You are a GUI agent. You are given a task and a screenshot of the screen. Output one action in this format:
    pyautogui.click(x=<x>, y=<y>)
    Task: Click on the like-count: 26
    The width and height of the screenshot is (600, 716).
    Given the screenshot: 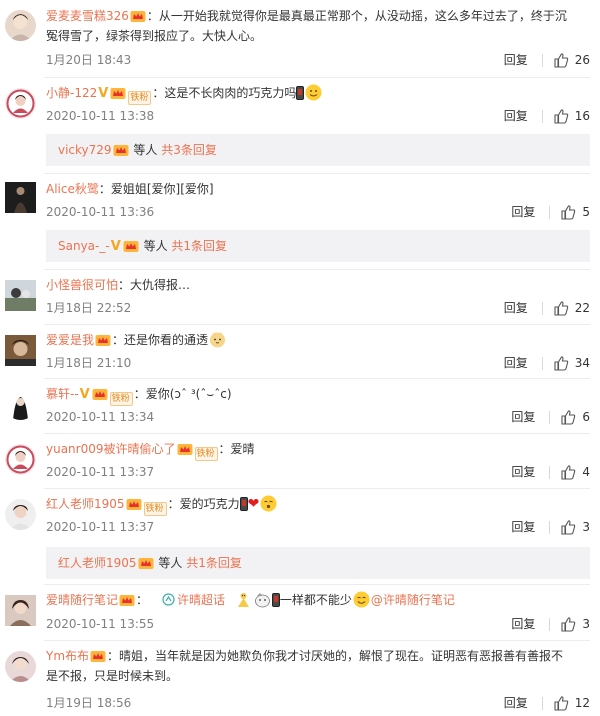 What is the action you would take?
    pyautogui.click(x=582, y=60)
    